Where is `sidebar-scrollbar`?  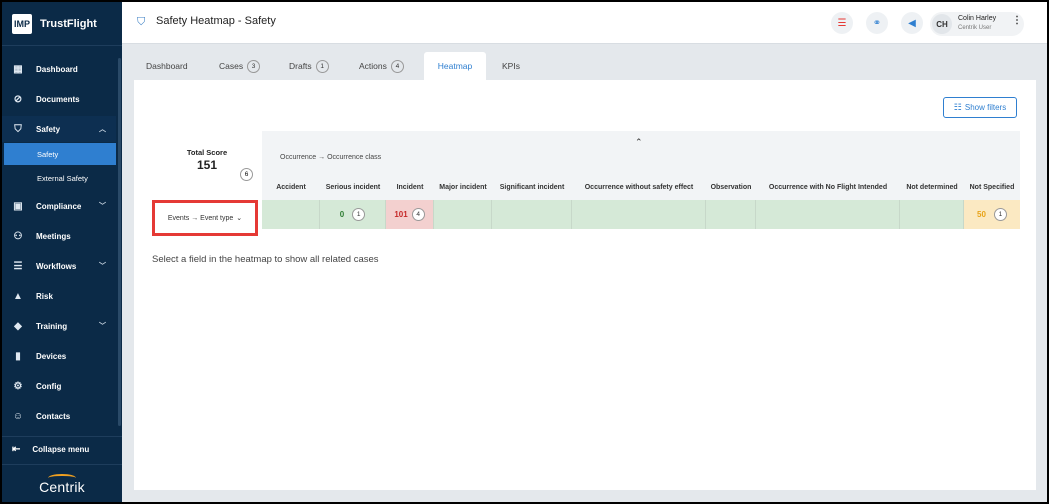 sidebar-scrollbar is located at coordinates (119, 242).